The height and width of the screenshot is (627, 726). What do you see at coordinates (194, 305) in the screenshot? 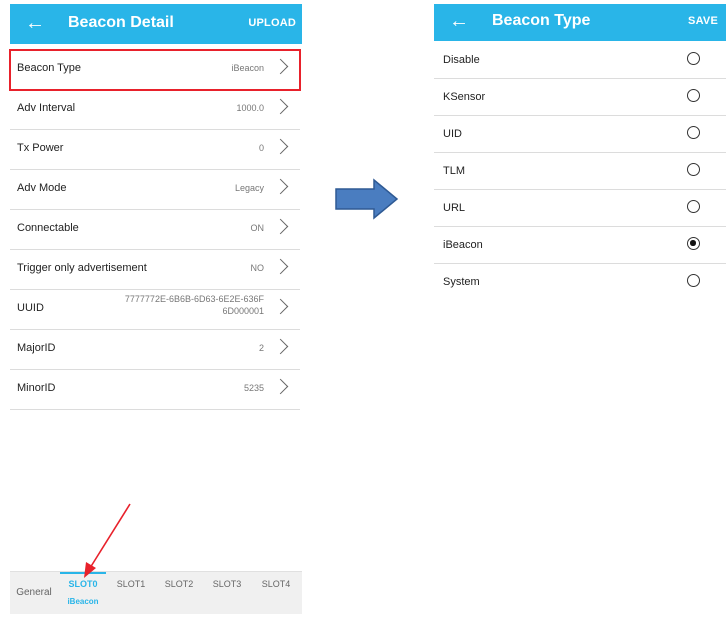
I see `row-value: 7777772E-6B6B-6D63-6E2E-636F6D000001` at bounding box center [194, 305].